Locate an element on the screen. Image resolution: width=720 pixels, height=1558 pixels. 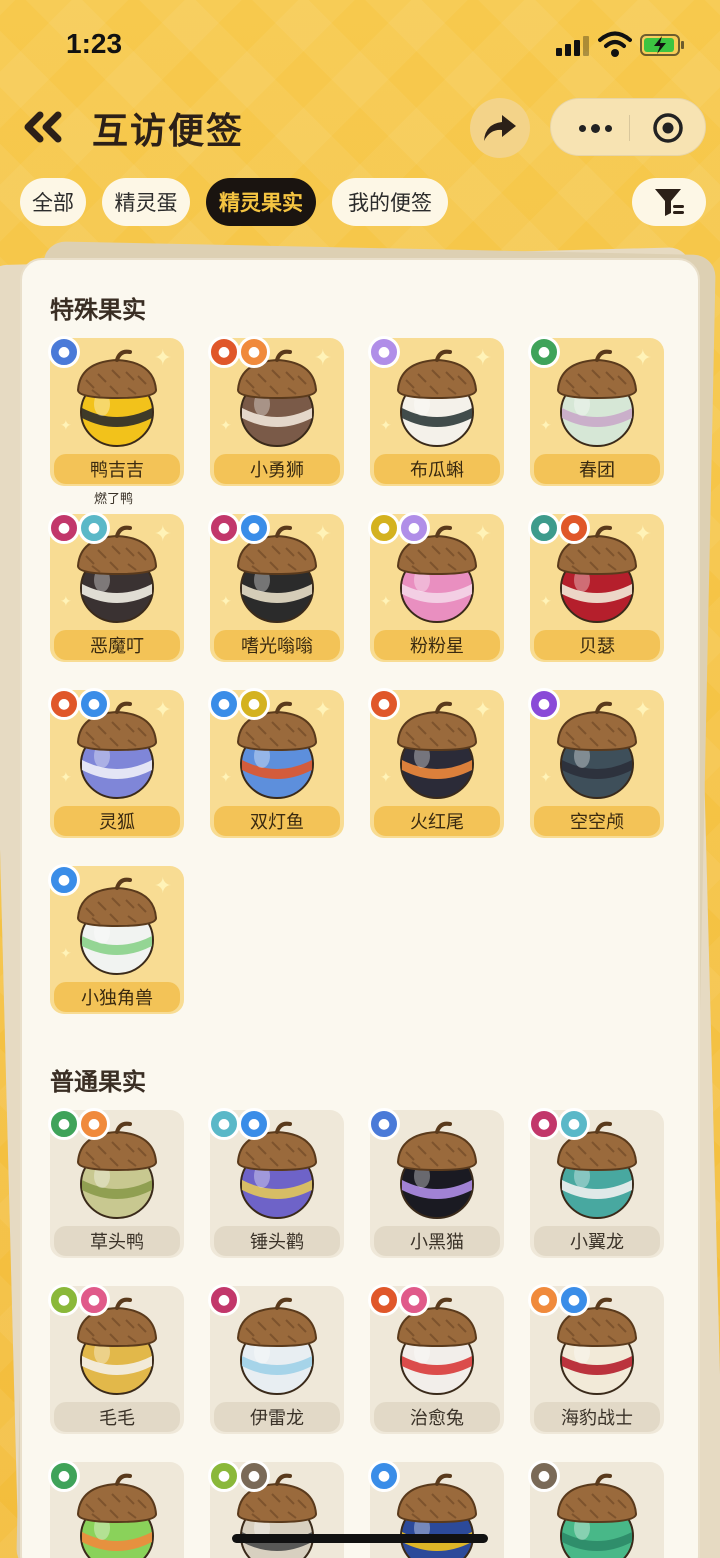
nav-header: 互访便签 is located at coordinates (360, 128).